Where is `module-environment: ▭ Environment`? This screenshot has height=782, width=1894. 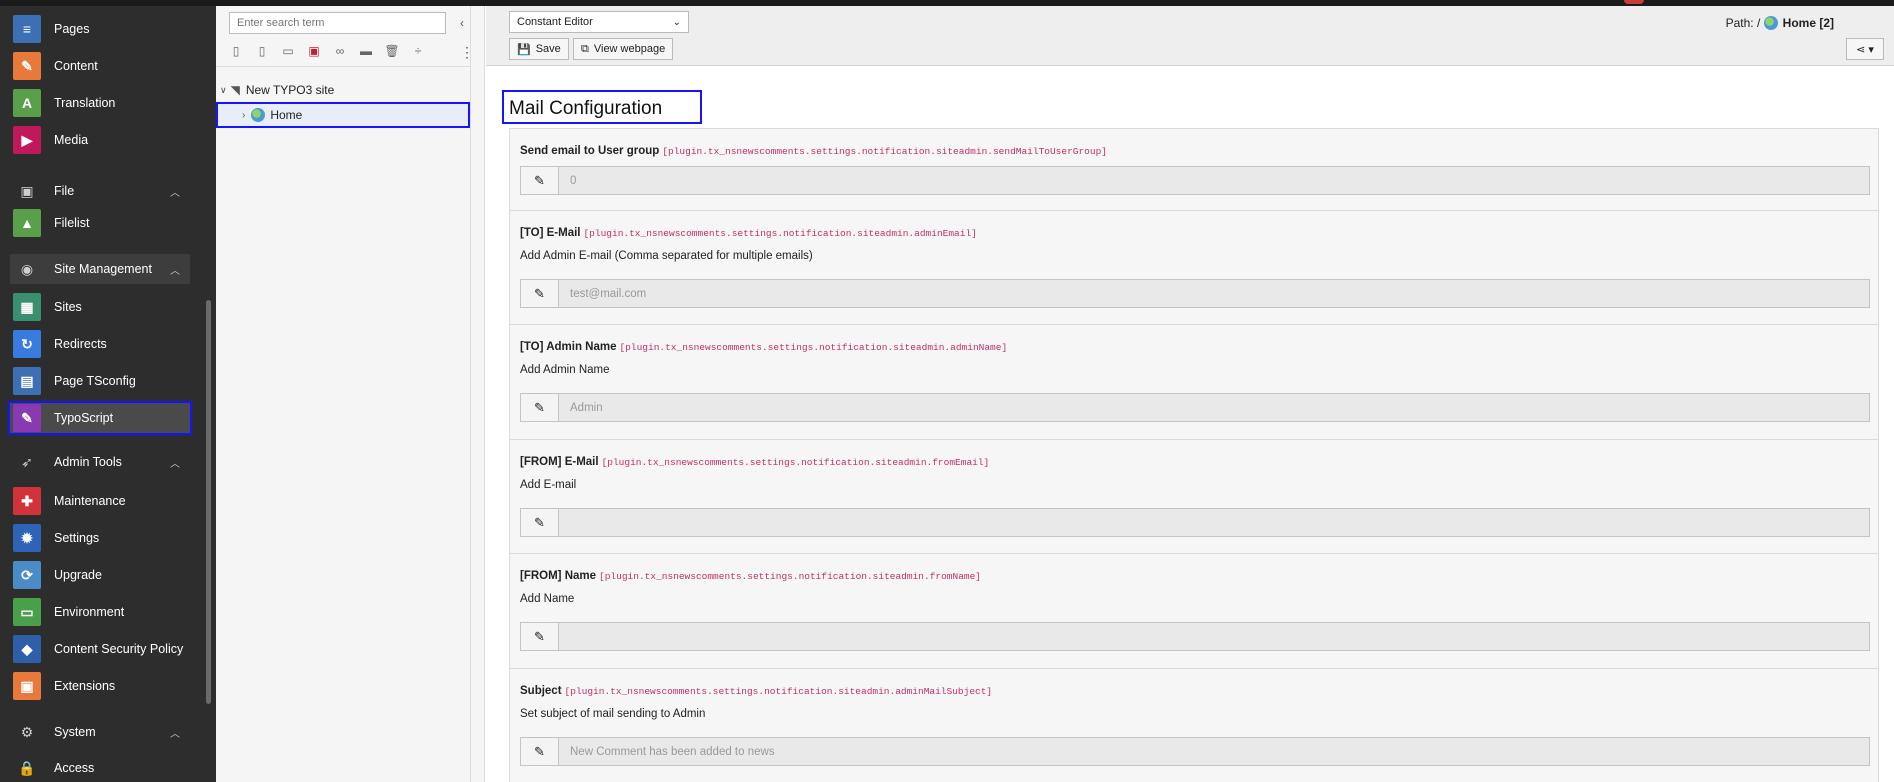 module-environment: ▭ Environment is located at coordinates (100, 612).